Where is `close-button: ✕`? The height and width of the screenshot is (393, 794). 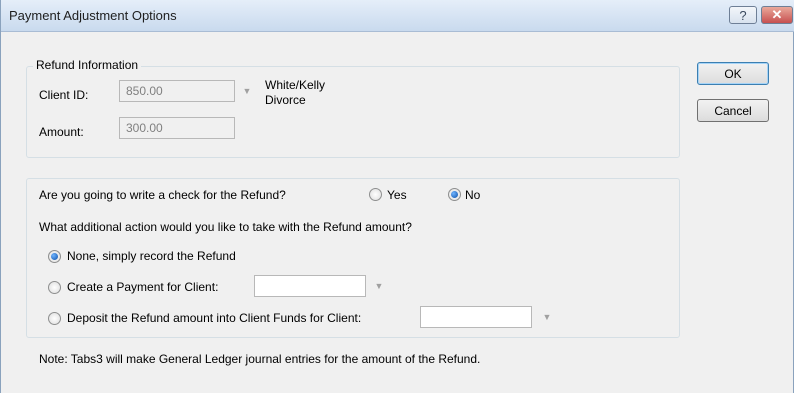 close-button: ✕ is located at coordinates (777, 15).